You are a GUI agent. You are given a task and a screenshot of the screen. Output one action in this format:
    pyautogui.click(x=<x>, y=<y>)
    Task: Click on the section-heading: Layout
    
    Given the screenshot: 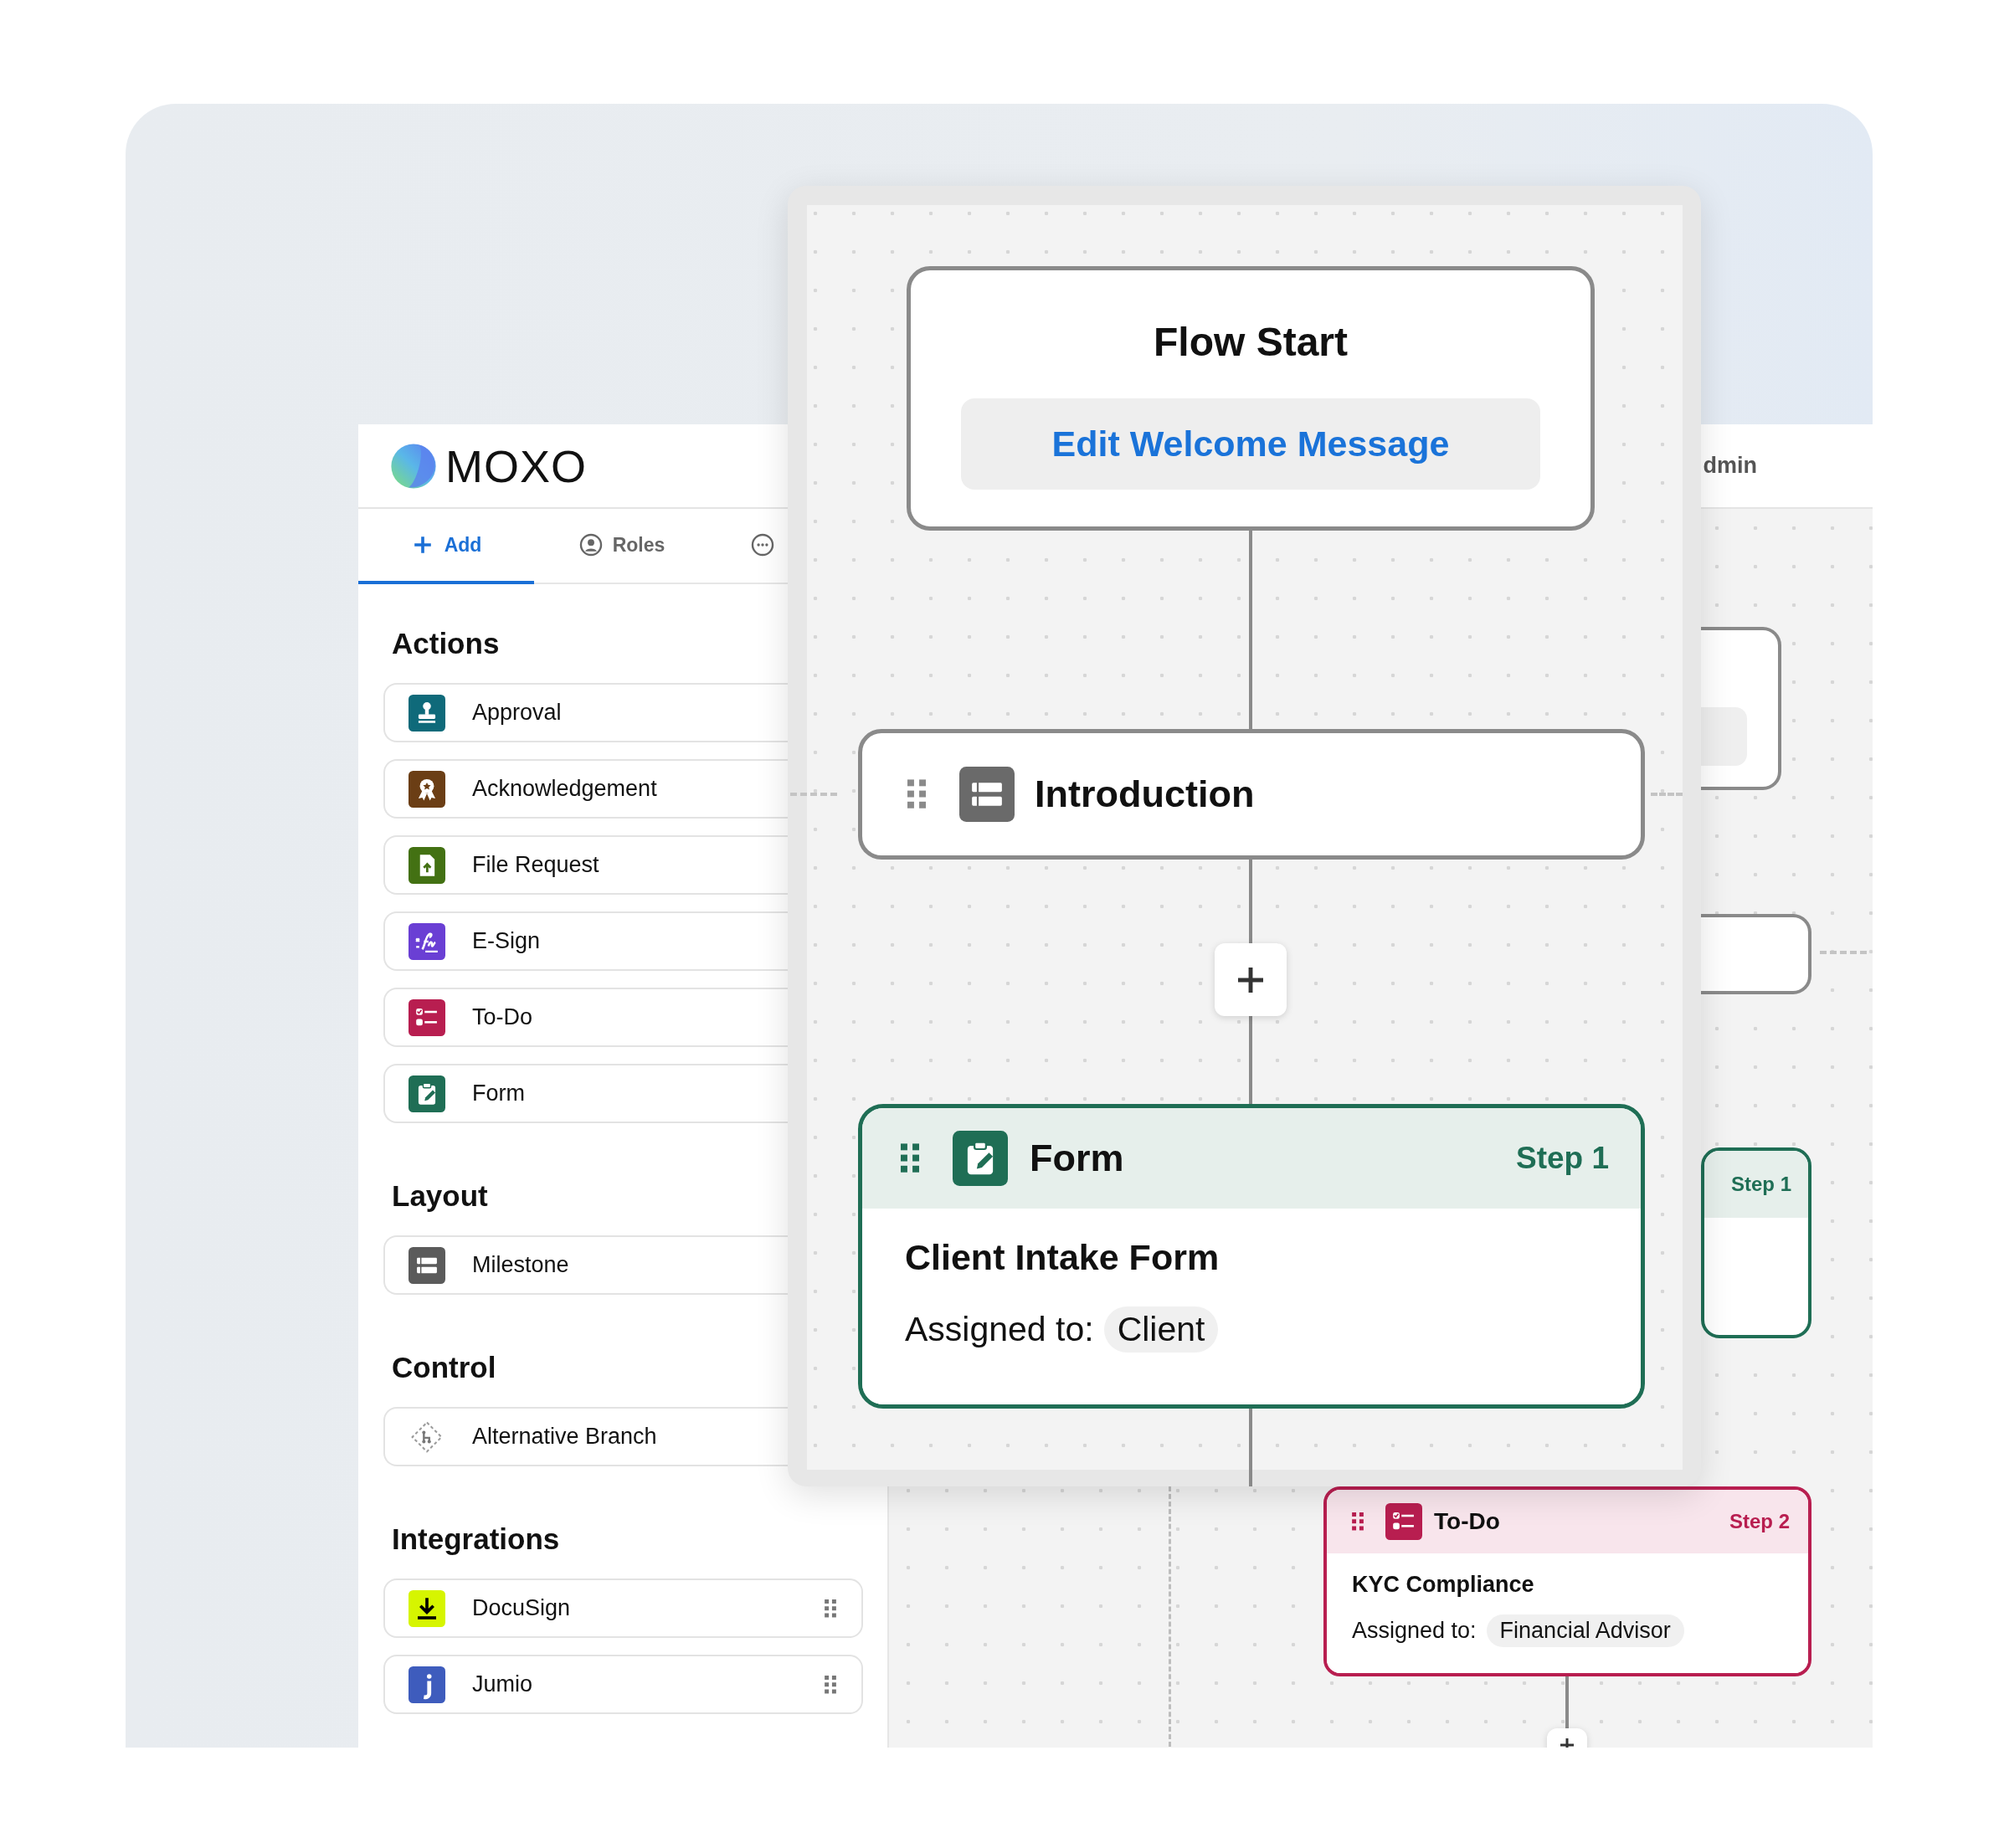 What is the action you would take?
    pyautogui.click(x=440, y=1196)
    